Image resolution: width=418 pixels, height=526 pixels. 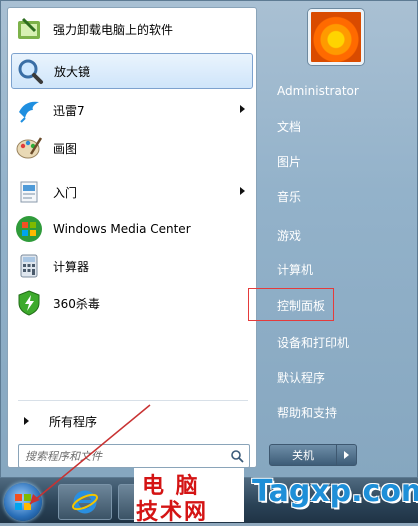 I want to click on taskbar-ie-button, so click(x=85, y=502).